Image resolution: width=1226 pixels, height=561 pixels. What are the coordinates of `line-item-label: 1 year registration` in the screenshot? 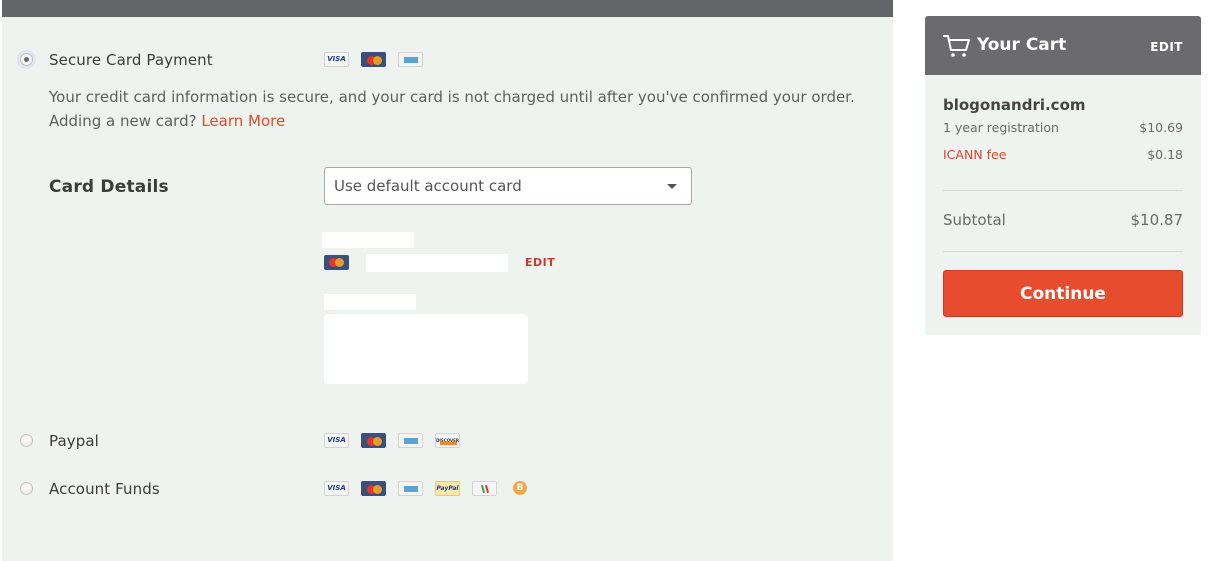 It's located at (1001, 127).